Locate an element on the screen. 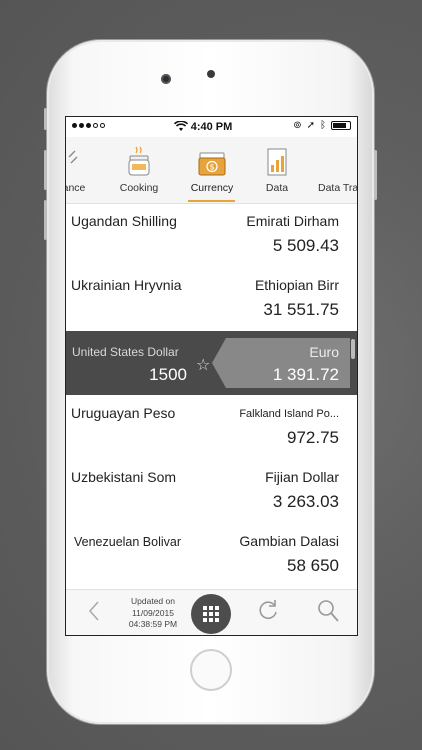  from-currency-name: United States Dollar is located at coordinates (125, 352).